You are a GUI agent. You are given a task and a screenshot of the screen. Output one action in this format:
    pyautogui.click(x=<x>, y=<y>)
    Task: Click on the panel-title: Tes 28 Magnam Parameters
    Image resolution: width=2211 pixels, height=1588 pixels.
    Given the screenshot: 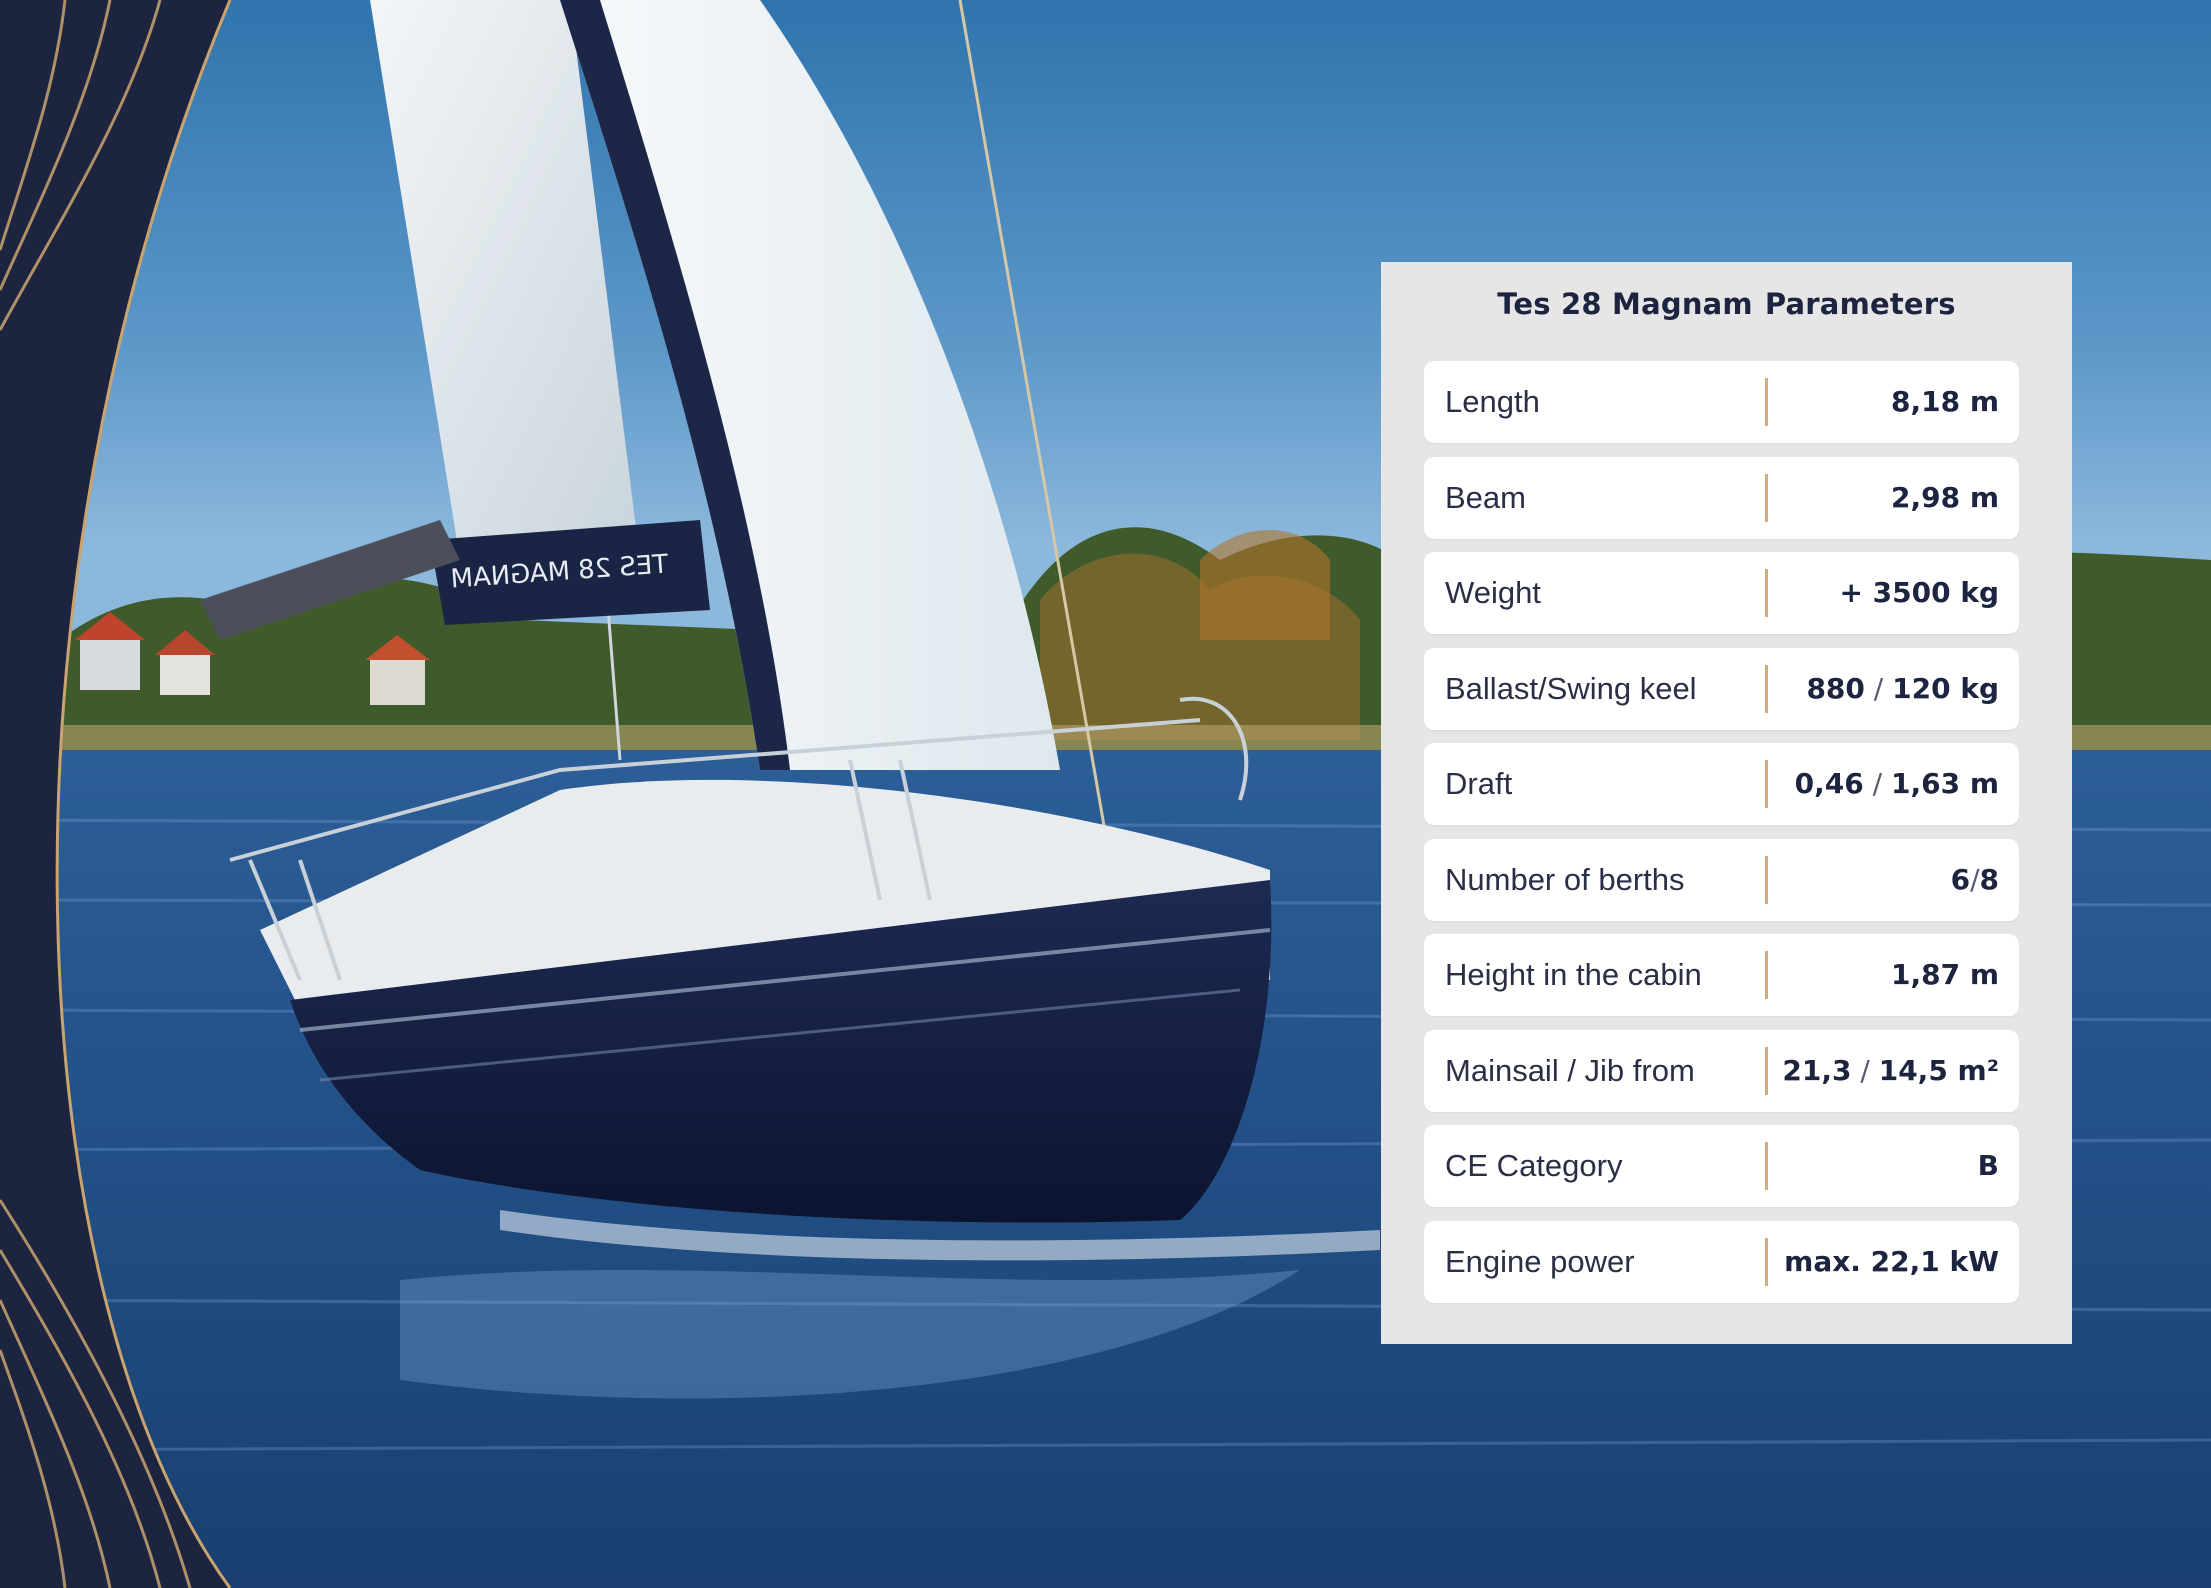 What is the action you would take?
    pyautogui.click(x=1726, y=304)
    